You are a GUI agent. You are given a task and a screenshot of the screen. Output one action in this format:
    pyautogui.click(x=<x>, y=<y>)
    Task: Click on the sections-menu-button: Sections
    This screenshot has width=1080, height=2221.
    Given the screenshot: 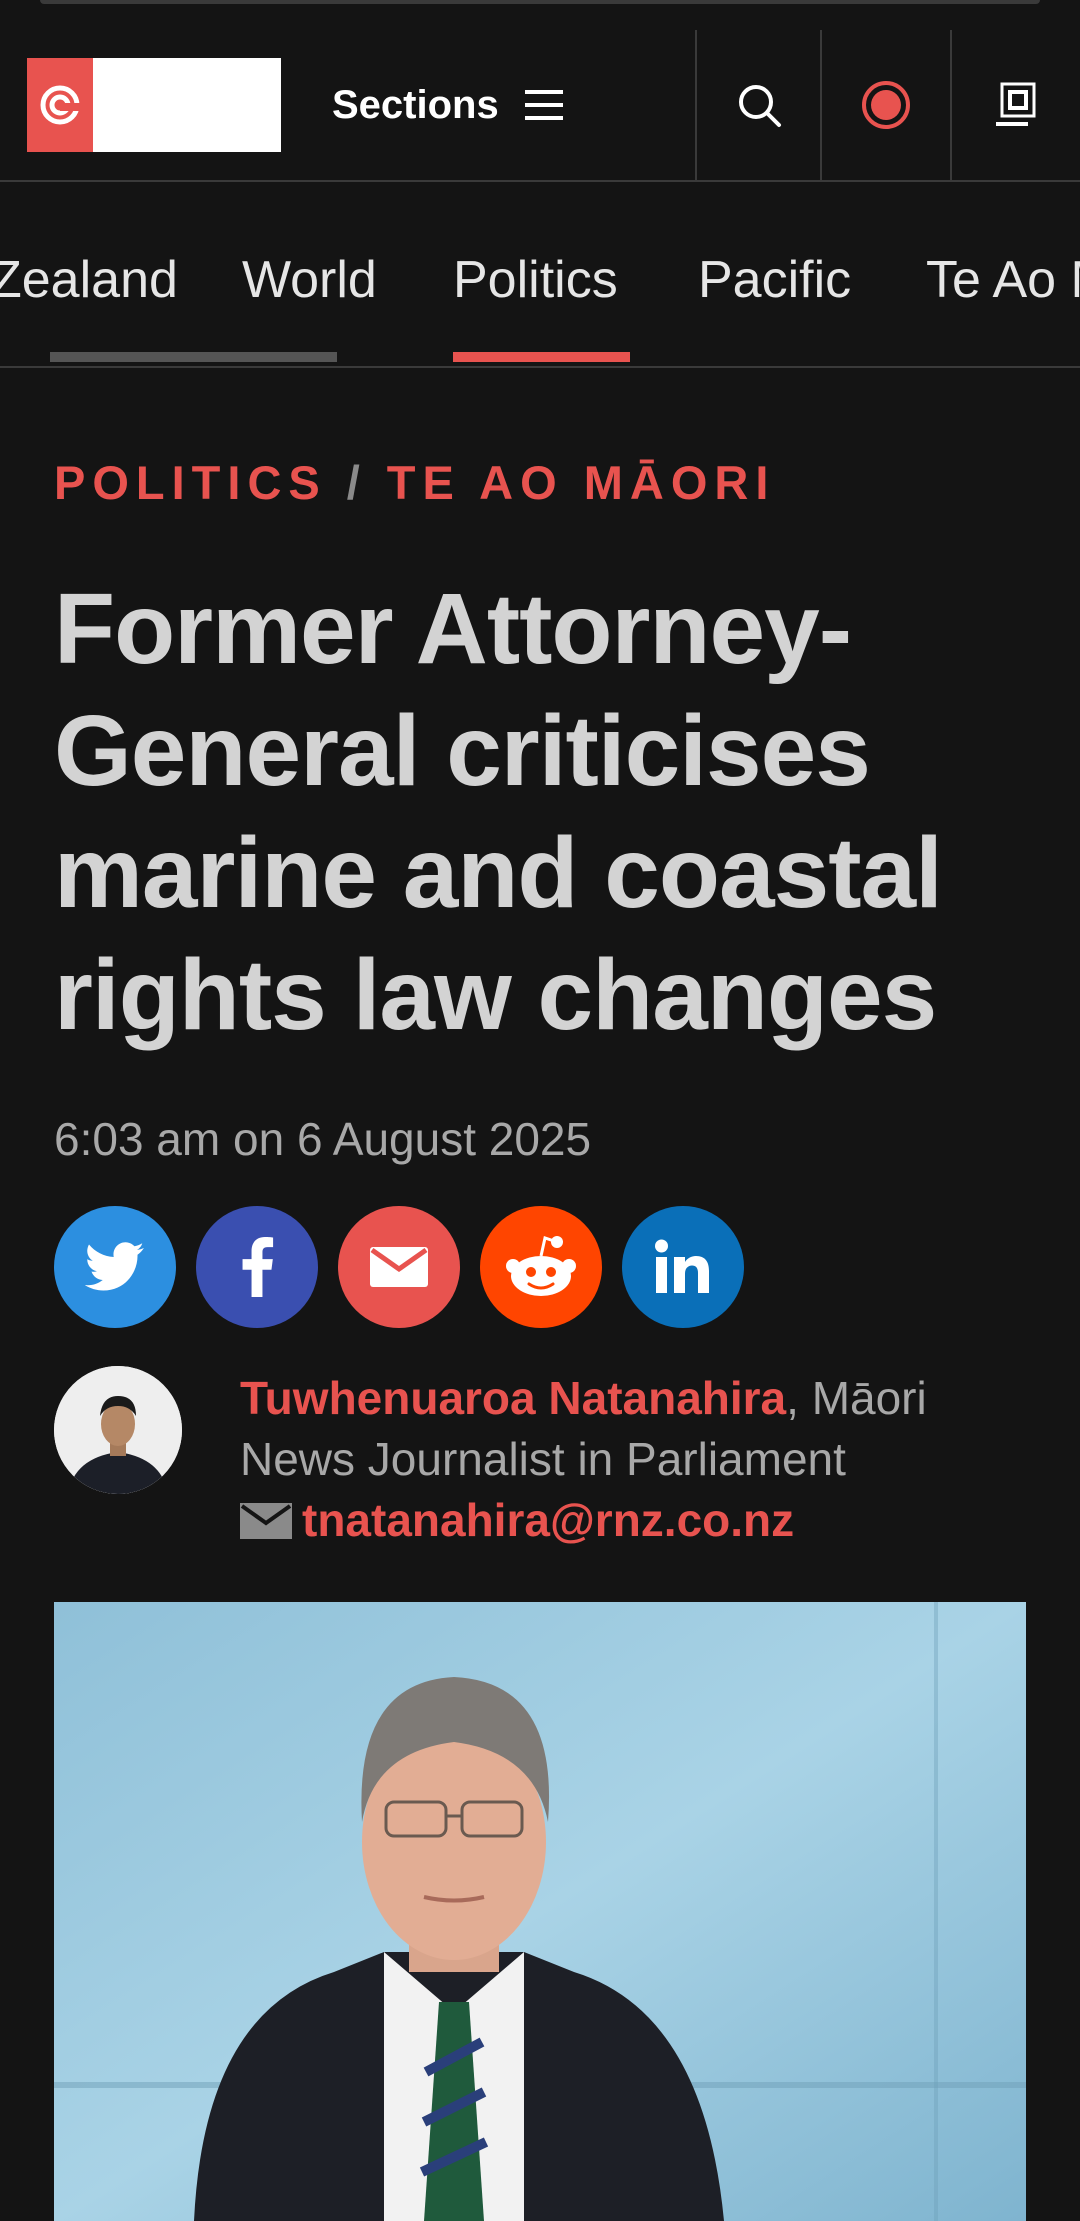 What is the action you would take?
    pyautogui.click(x=447, y=105)
    